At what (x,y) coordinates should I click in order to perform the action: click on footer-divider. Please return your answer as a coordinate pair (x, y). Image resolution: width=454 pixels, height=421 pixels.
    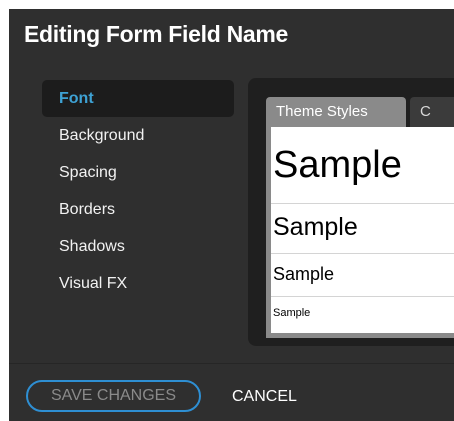
    Looking at the image, I should click on (231, 363).